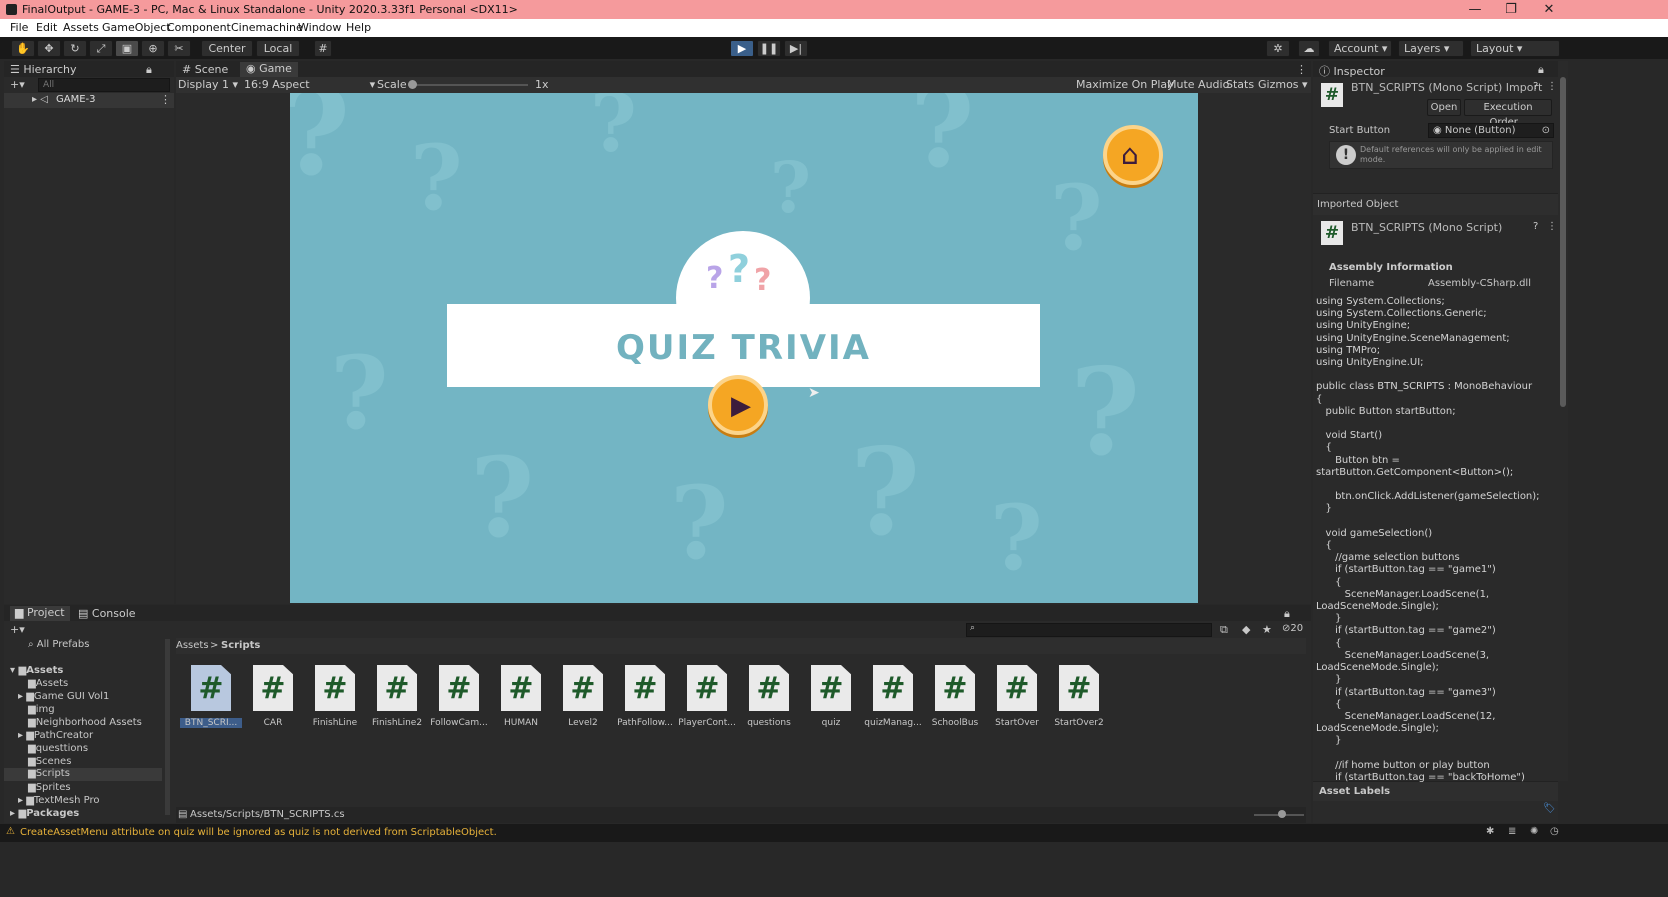  I want to click on hidden-count: ⊘20, so click(1292, 628).